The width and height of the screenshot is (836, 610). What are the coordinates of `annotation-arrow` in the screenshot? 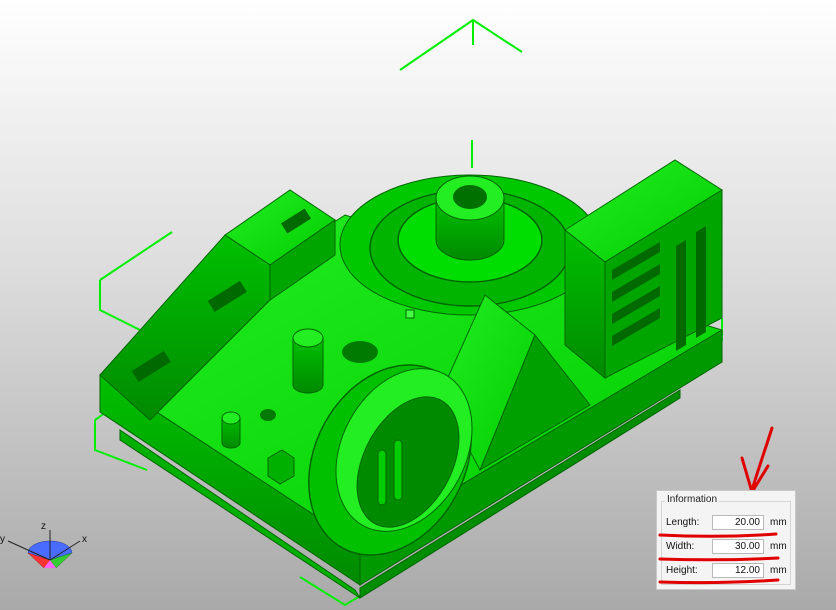 It's located at (757, 461).